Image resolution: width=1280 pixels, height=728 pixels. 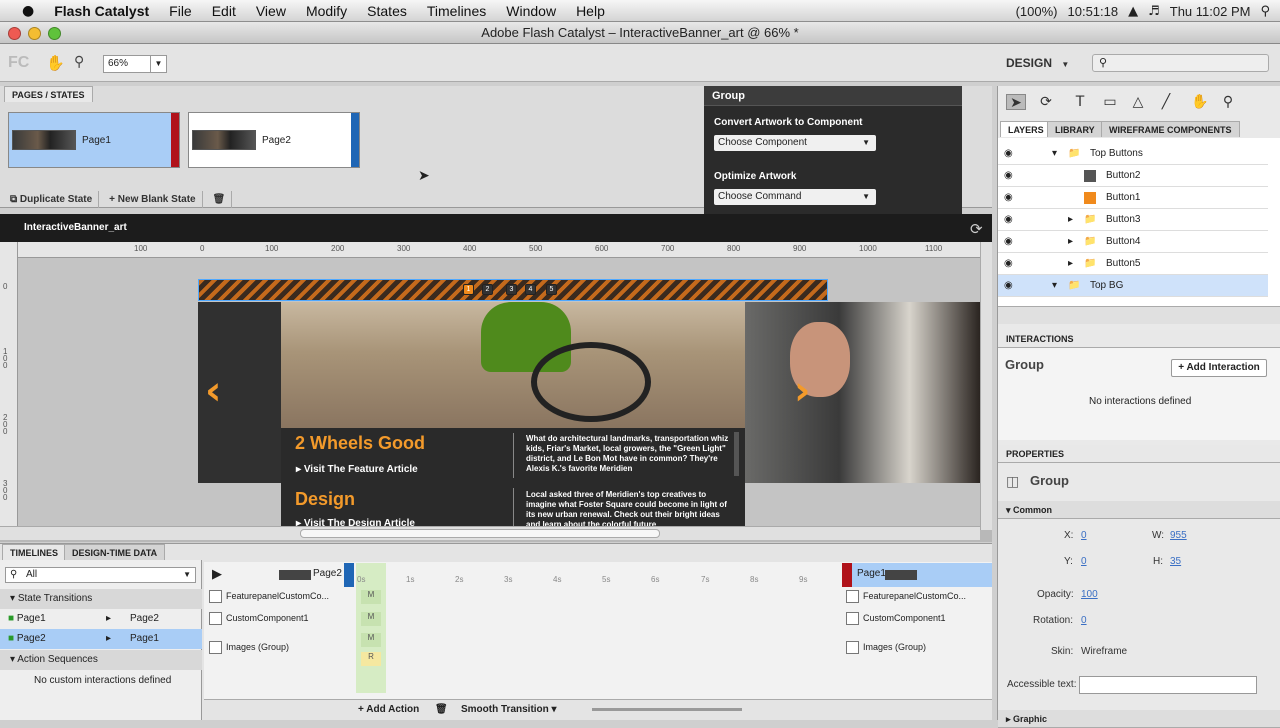 I want to click on timer-readout: 10:51:18, so click(x=1093, y=11).